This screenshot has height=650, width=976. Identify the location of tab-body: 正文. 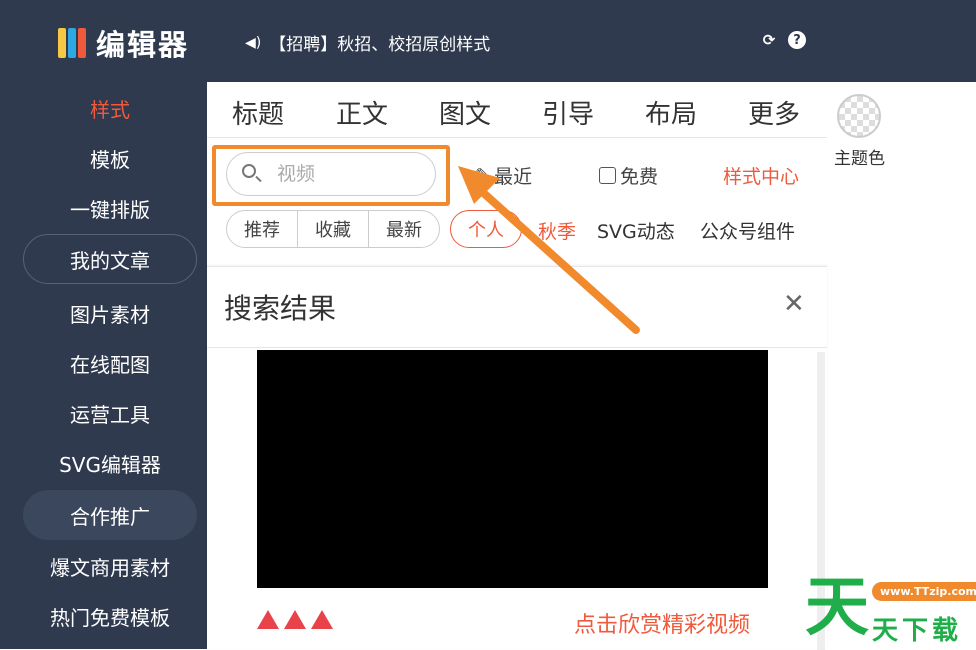
(362, 112).